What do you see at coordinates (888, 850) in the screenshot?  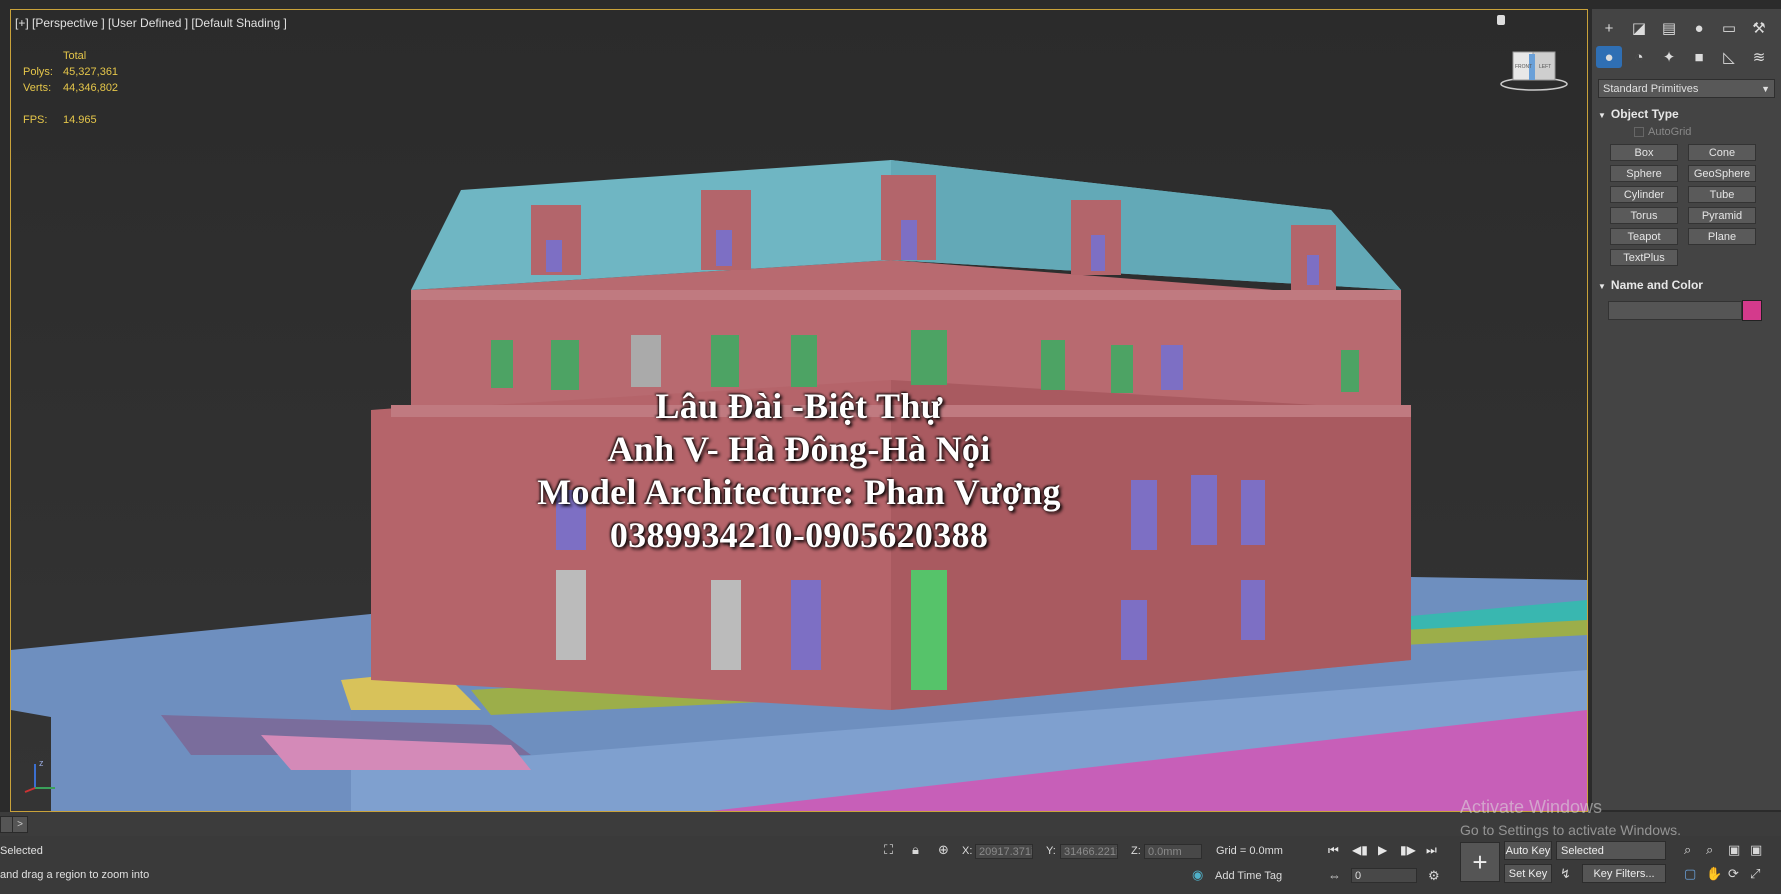 I see `isolate-icon: ⛶` at bounding box center [888, 850].